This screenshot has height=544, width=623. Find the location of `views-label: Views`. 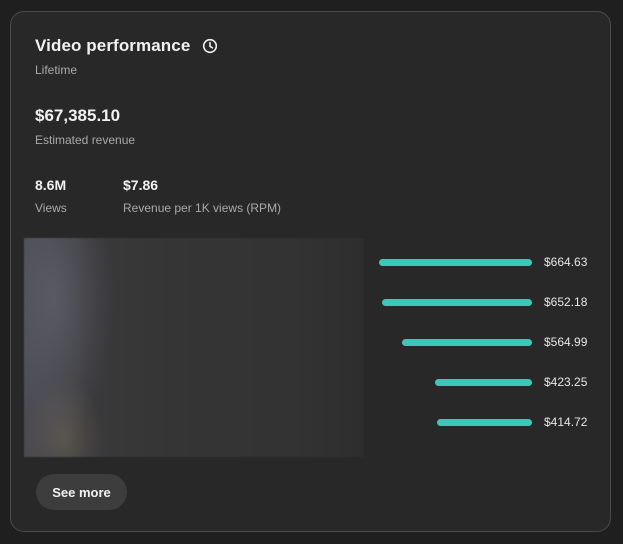

views-label: Views is located at coordinates (51, 208).